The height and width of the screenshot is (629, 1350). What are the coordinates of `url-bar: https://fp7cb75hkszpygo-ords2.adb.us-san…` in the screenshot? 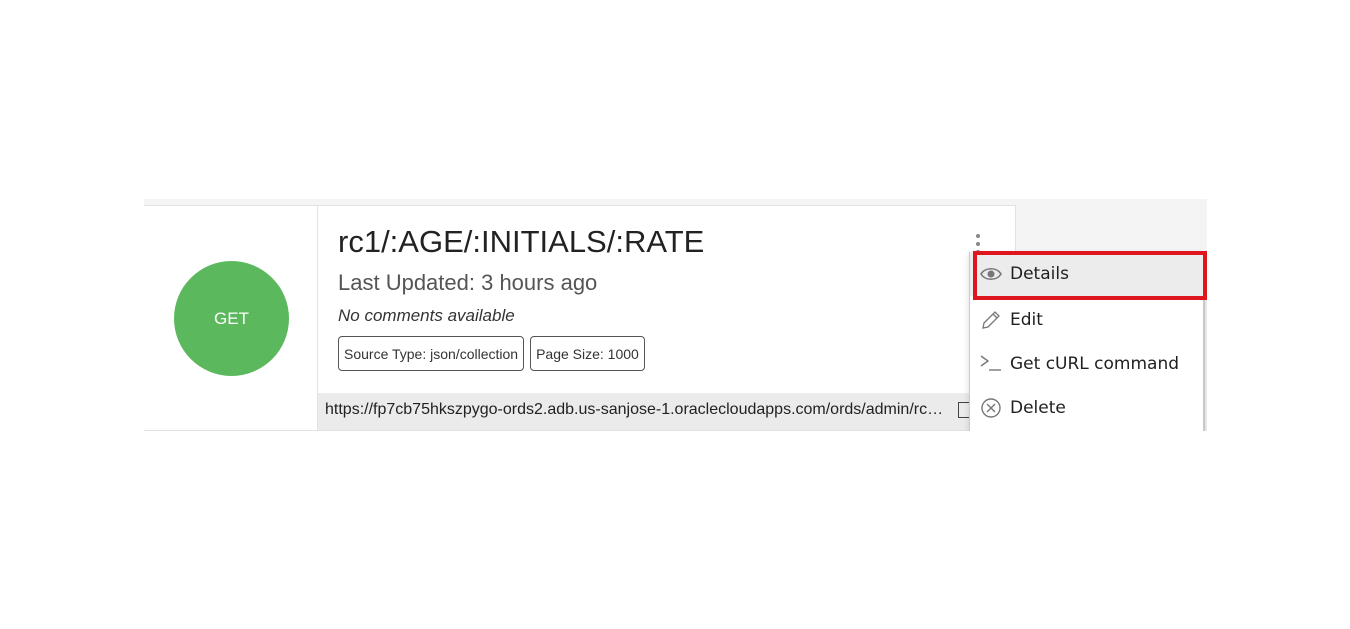 It's located at (666, 411).